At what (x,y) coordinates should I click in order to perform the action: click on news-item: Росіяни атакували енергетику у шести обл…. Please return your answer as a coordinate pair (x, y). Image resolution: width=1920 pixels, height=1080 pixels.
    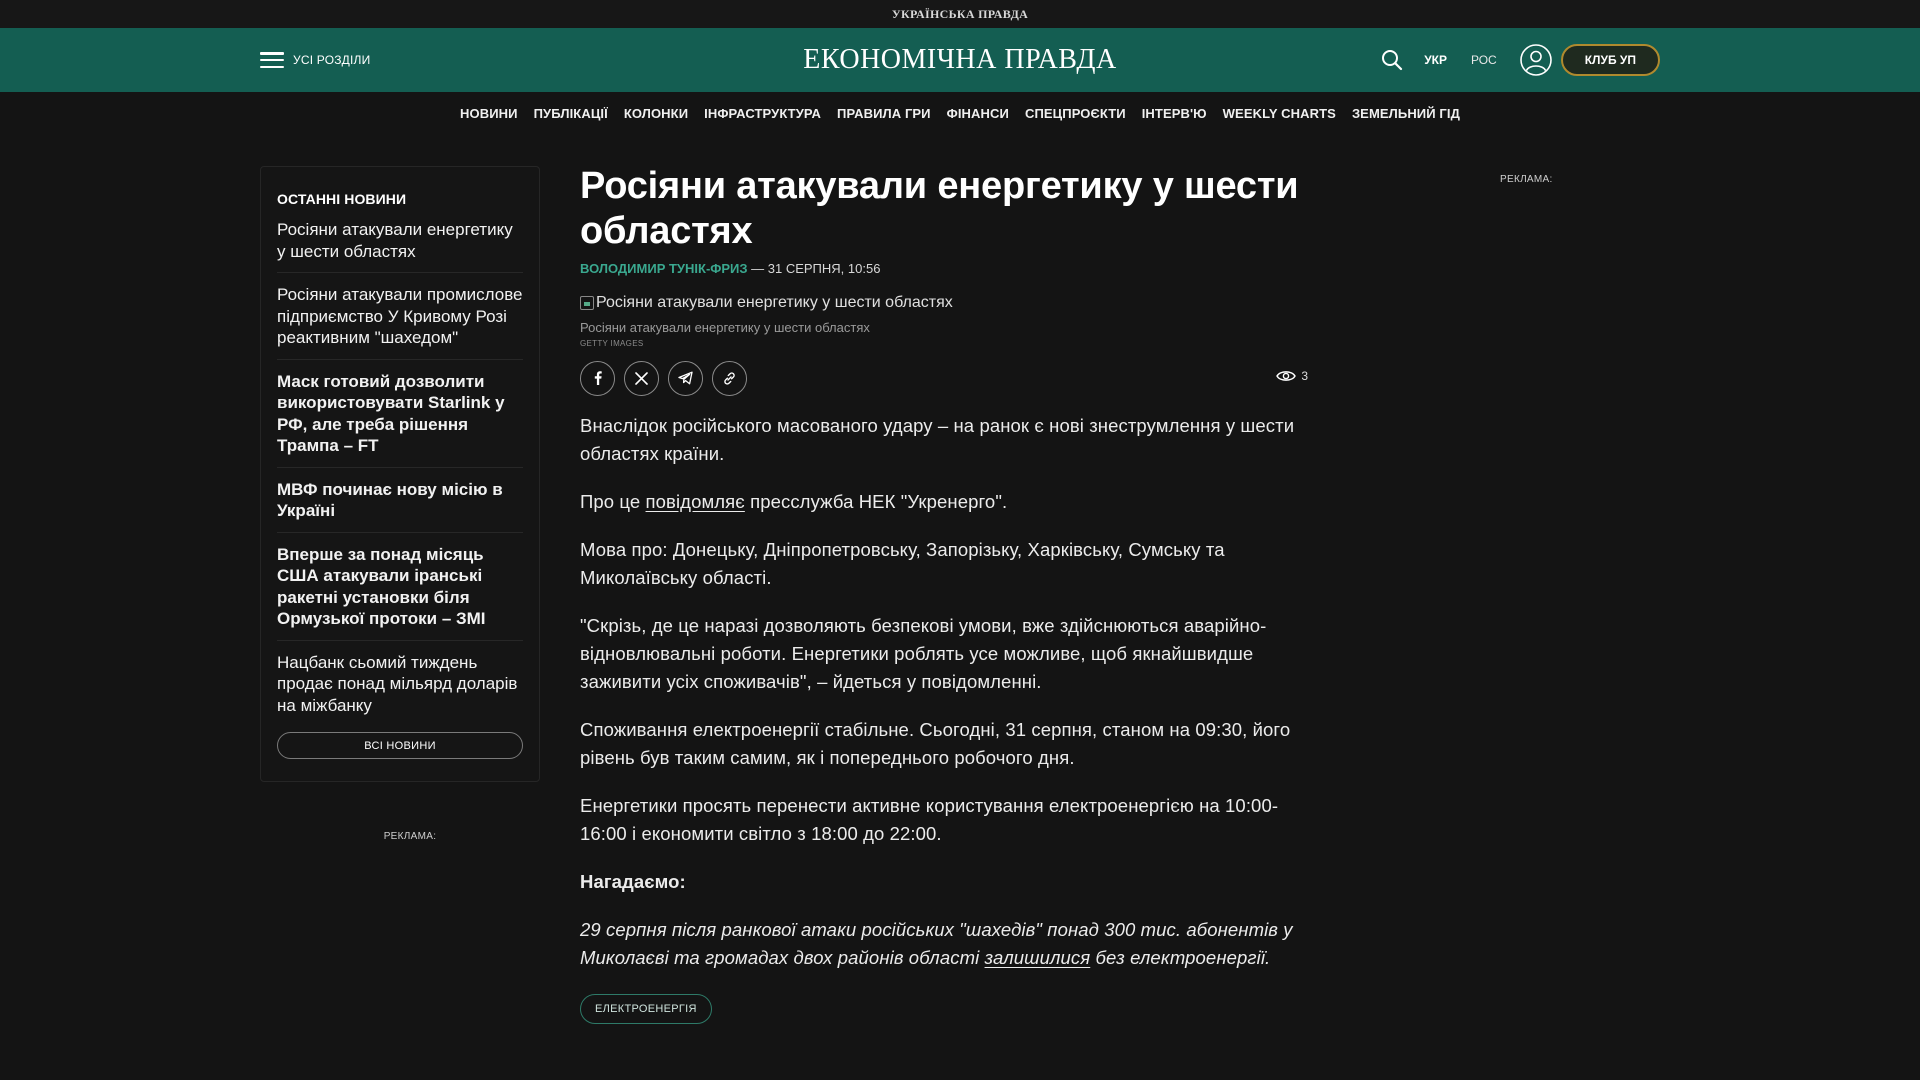
    Looking at the image, I should click on (400, 246).